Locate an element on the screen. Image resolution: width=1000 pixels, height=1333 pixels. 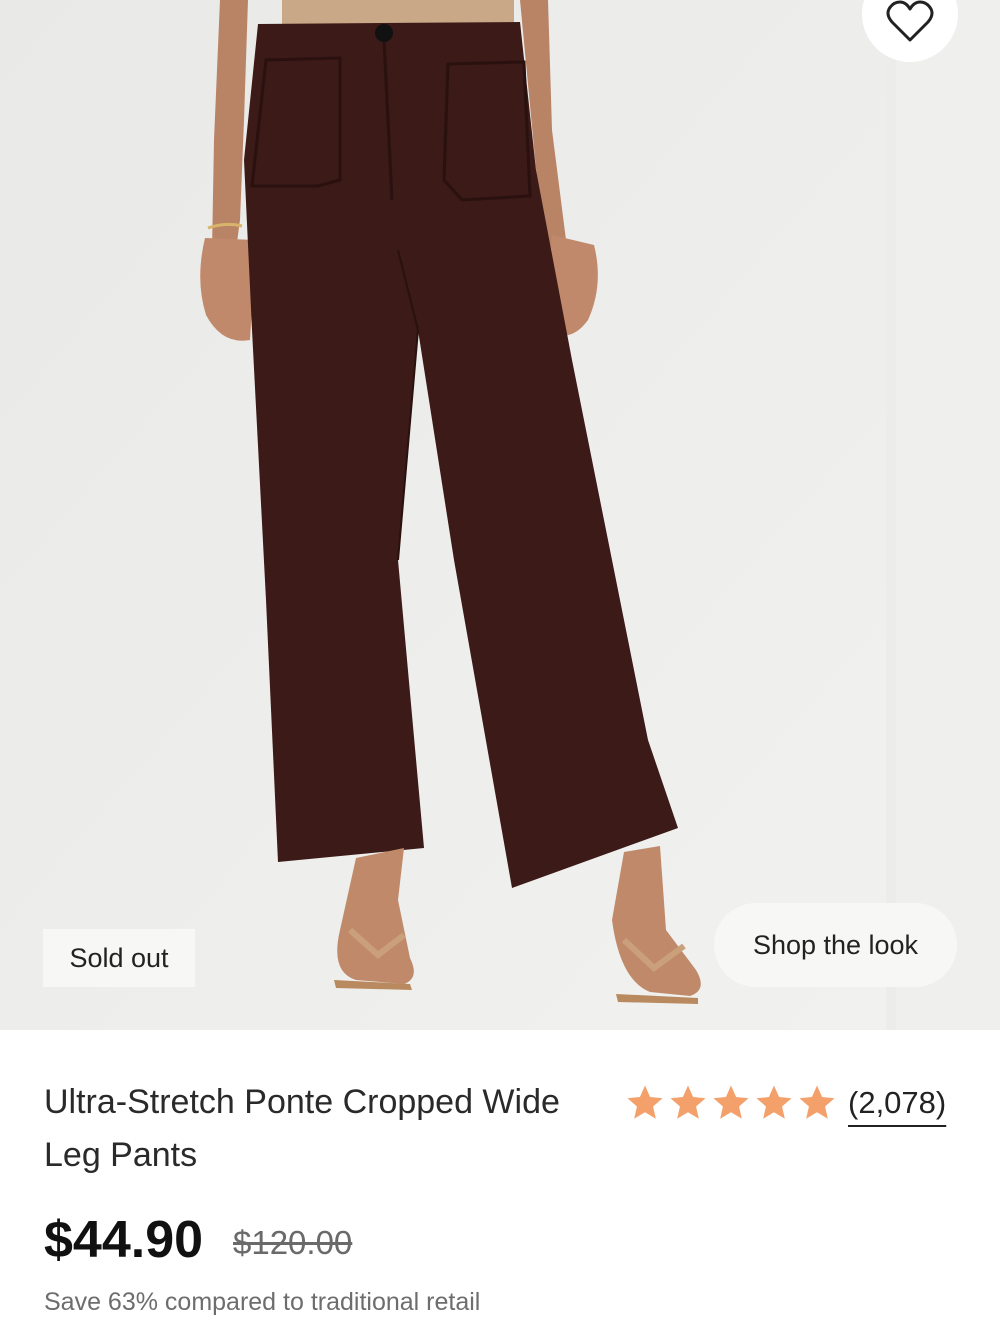
current-price: $44.90 is located at coordinates (124, 1240).